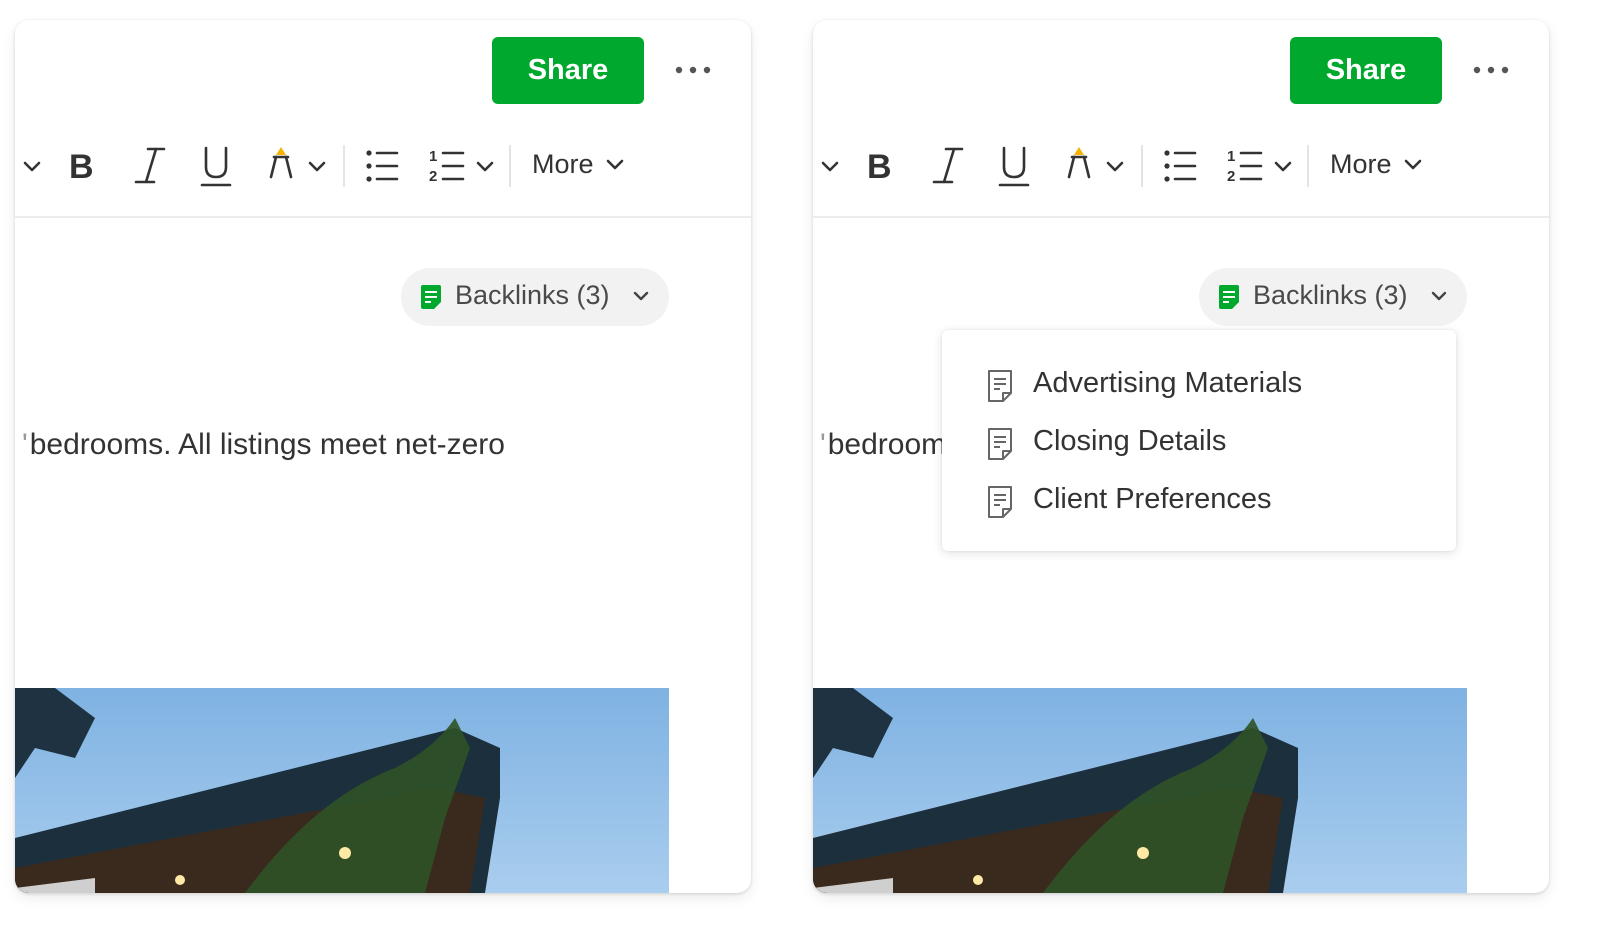 This screenshot has height=935, width=1600. What do you see at coordinates (887, 444) in the screenshot?
I see `note-body-text-content: bedroom` at bounding box center [887, 444].